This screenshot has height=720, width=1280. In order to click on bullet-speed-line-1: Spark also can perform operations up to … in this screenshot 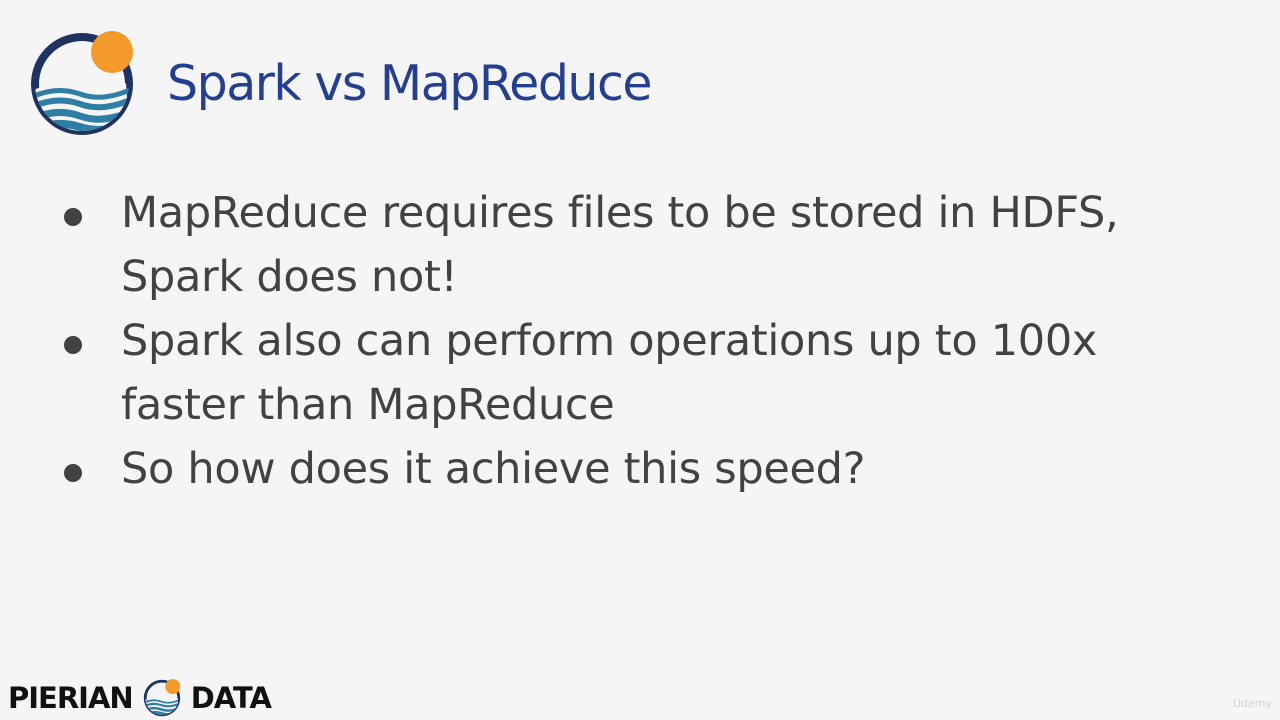, I will do `click(609, 341)`.